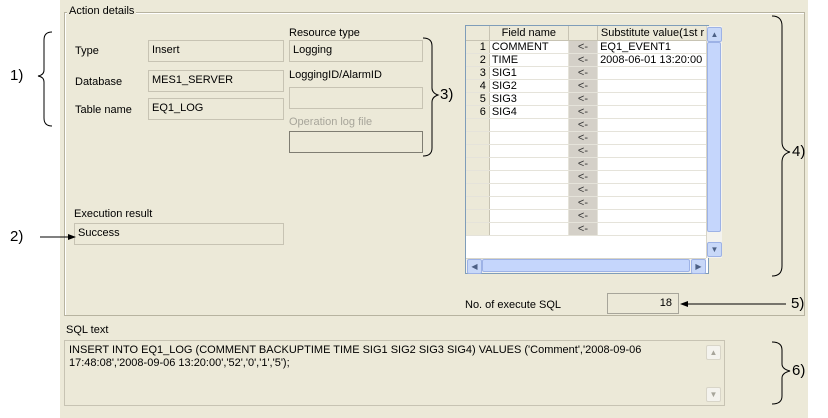 This screenshot has width=828, height=418. Describe the element at coordinates (586, 265) in the screenshot. I see `grid-horizontal-scroll-thumb` at that location.